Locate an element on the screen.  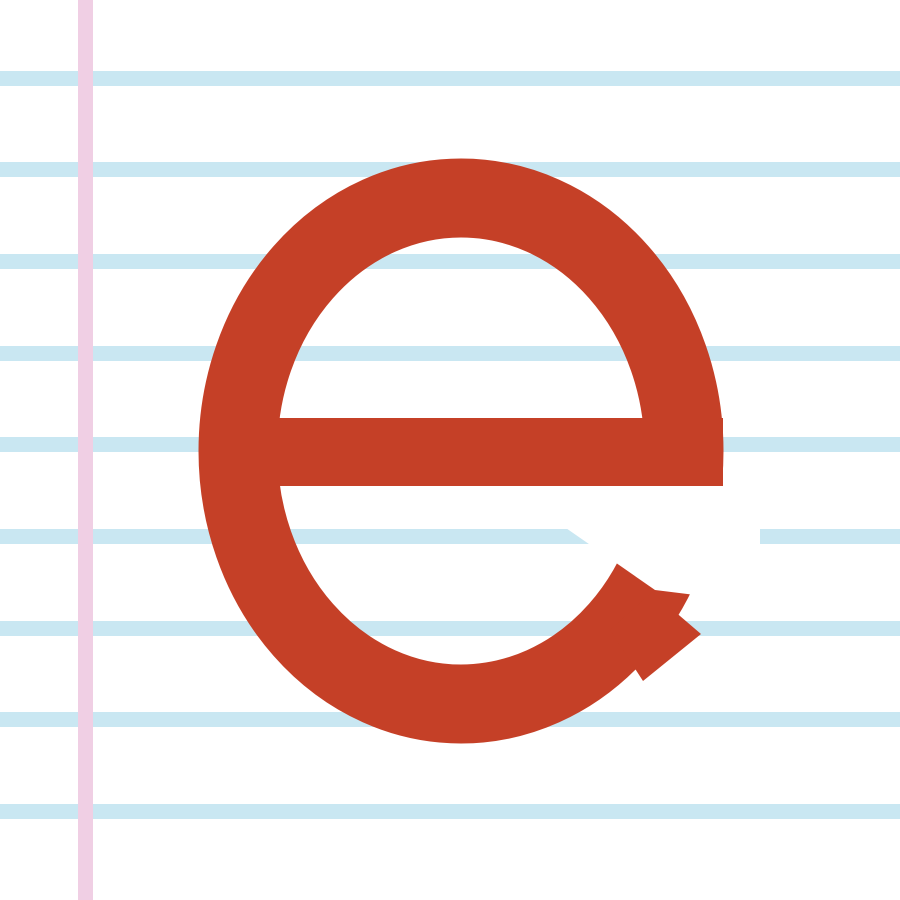
logo-letter-crossbar is located at coordinates (481, 452).